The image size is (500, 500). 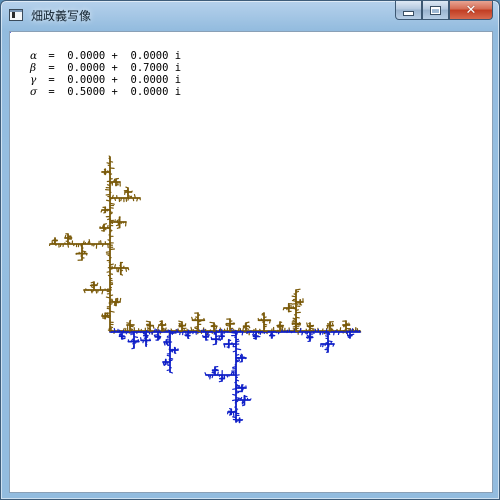 I want to click on title-bar: 畑政義写像 ✕, so click(x=250, y=16).